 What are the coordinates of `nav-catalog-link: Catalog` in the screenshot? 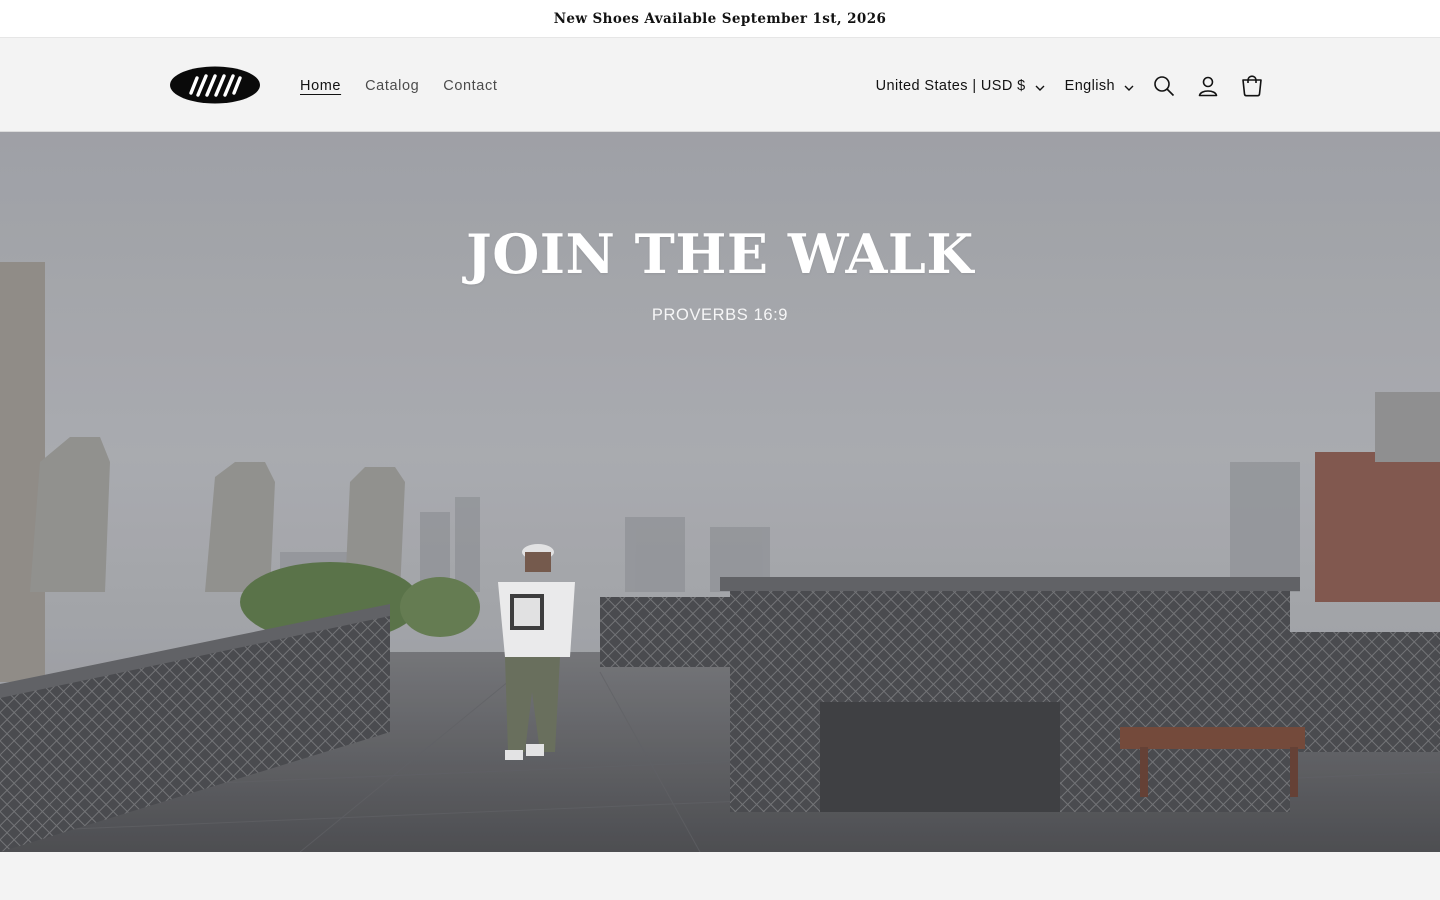 It's located at (392, 86).